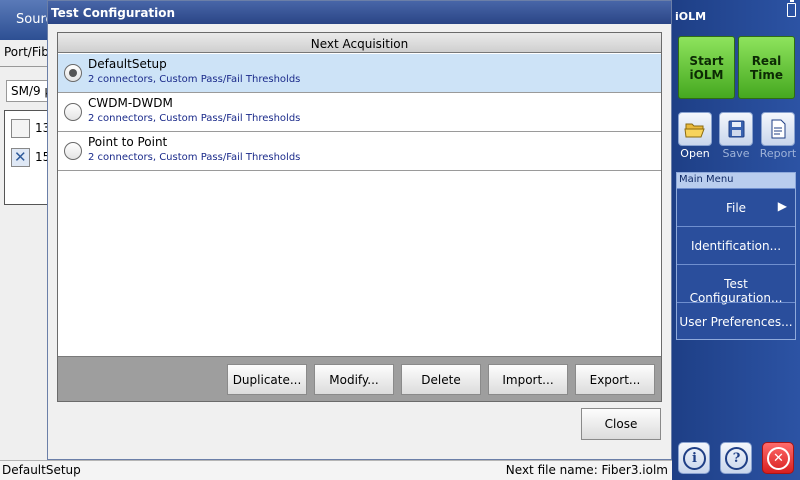 This screenshot has height=480, width=800. Describe the element at coordinates (26, 52) in the screenshot. I see `port-fiber-label: Port/Fib` at that location.